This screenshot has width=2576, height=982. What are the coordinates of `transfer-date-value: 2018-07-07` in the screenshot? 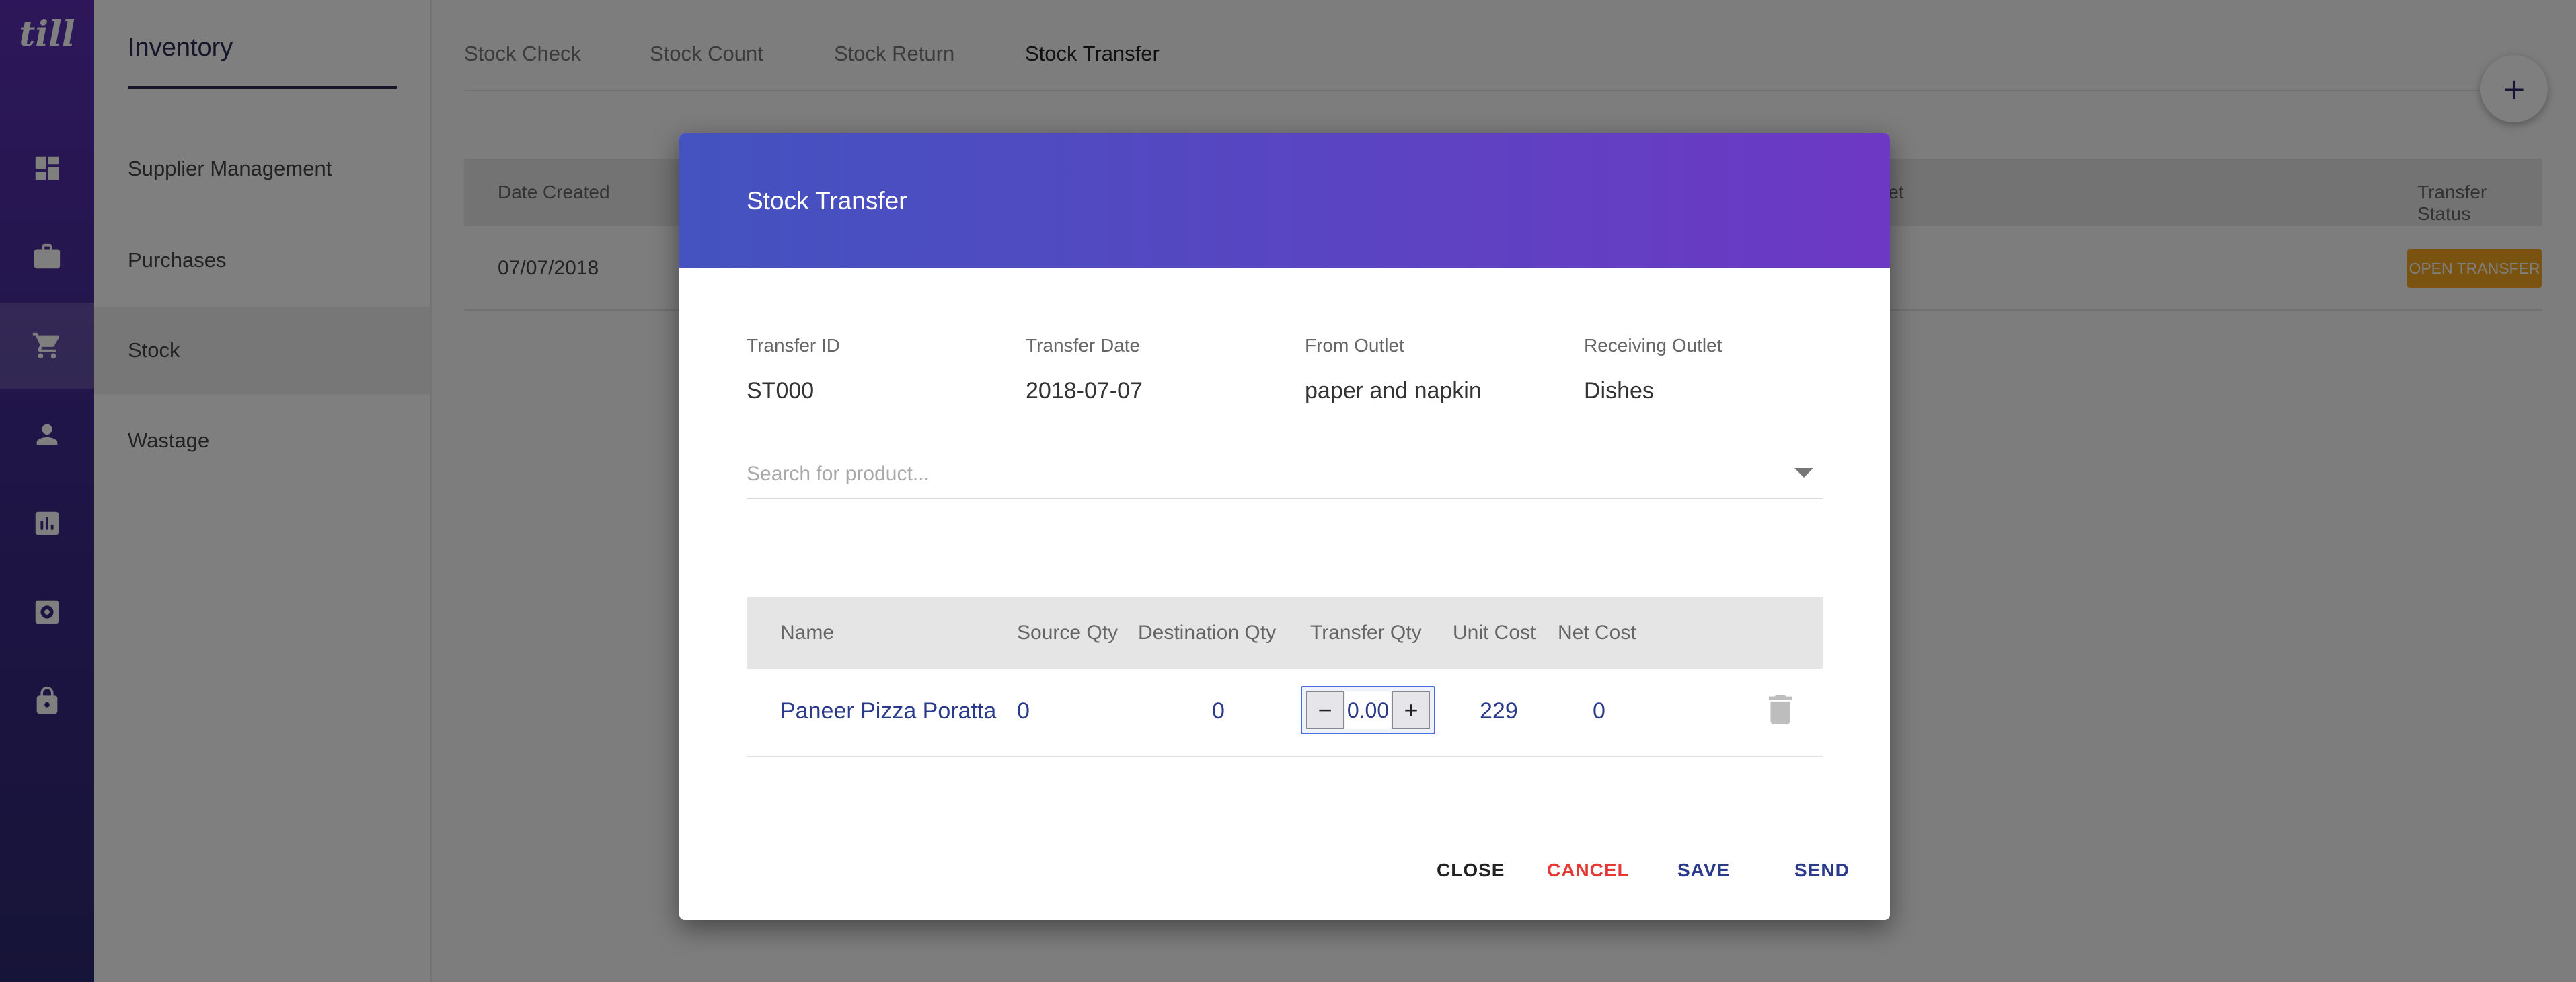 It's located at (1084, 391).